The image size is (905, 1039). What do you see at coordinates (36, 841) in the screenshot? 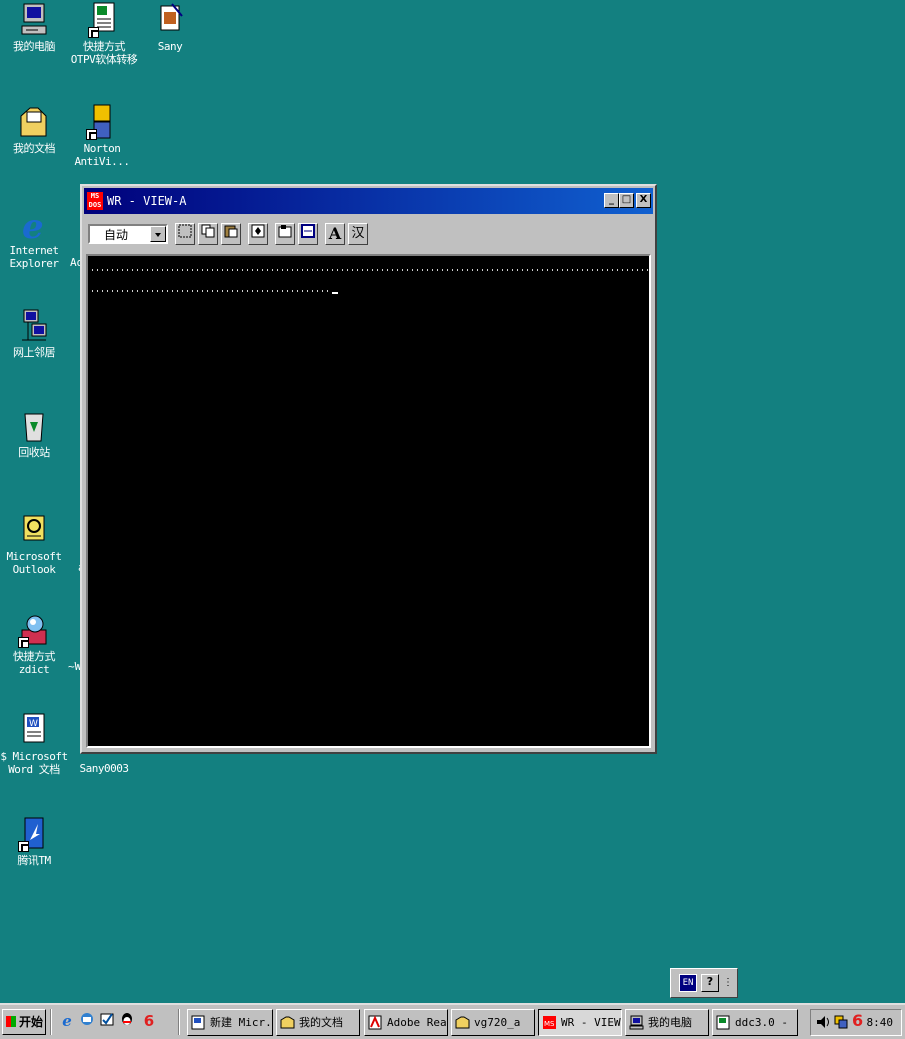
I see `desktop-icon-tencent-tm: 腾讯TM` at bounding box center [36, 841].